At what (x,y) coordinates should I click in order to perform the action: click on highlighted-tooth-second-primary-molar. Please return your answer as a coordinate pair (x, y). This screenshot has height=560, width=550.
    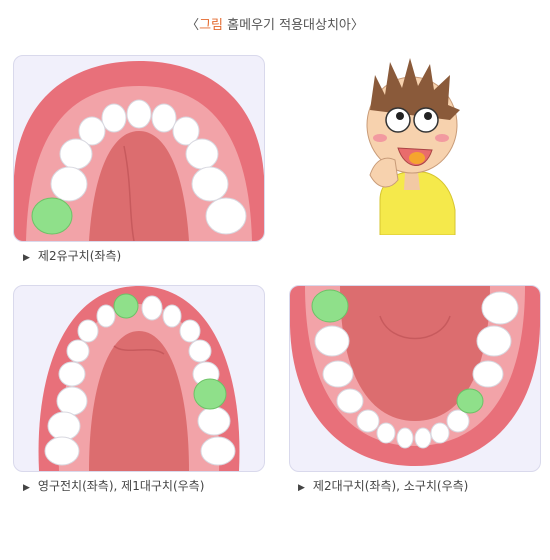
    Looking at the image, I should click on (52, 216).